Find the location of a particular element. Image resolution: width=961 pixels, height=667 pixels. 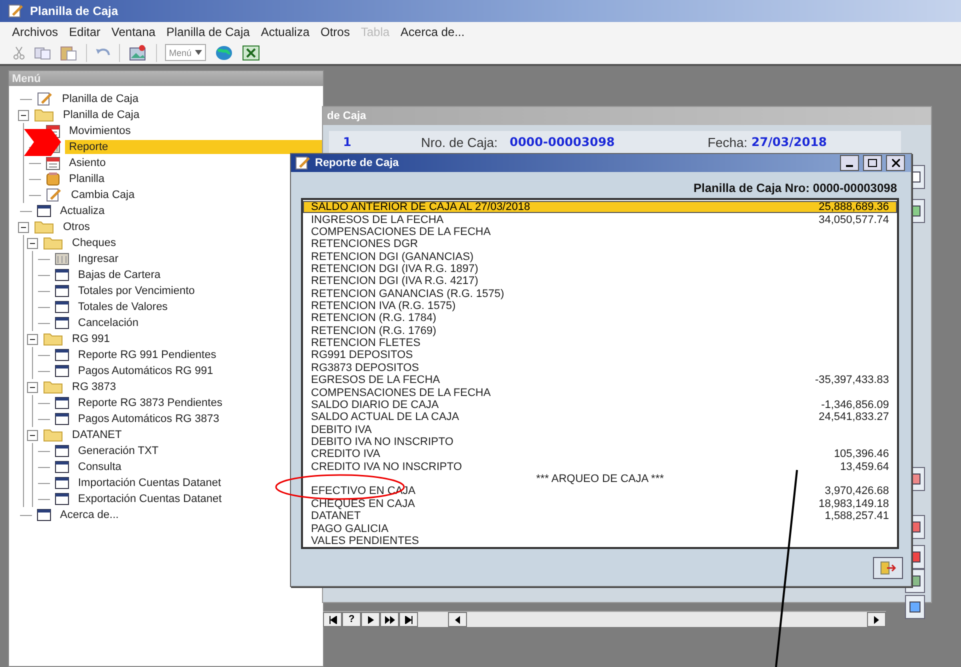

row-label: RETENCION DGI (GANANCIAS) is located at coordinates (392, 256).